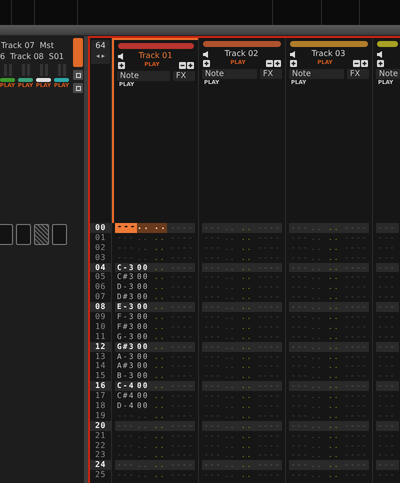 This screenshot has width=400, height=483. Describe the element at coordinates (144, 228) in the screenshot. I see `instrument-cell: ..` at that location.